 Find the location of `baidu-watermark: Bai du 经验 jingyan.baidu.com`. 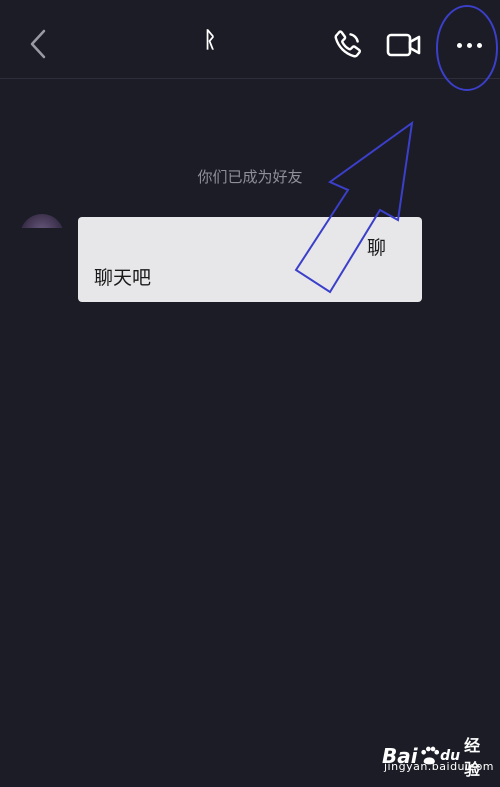

baidu-watermark: Bai du 经验 jingyan.baidu.com is located at coordinates (438, 756).